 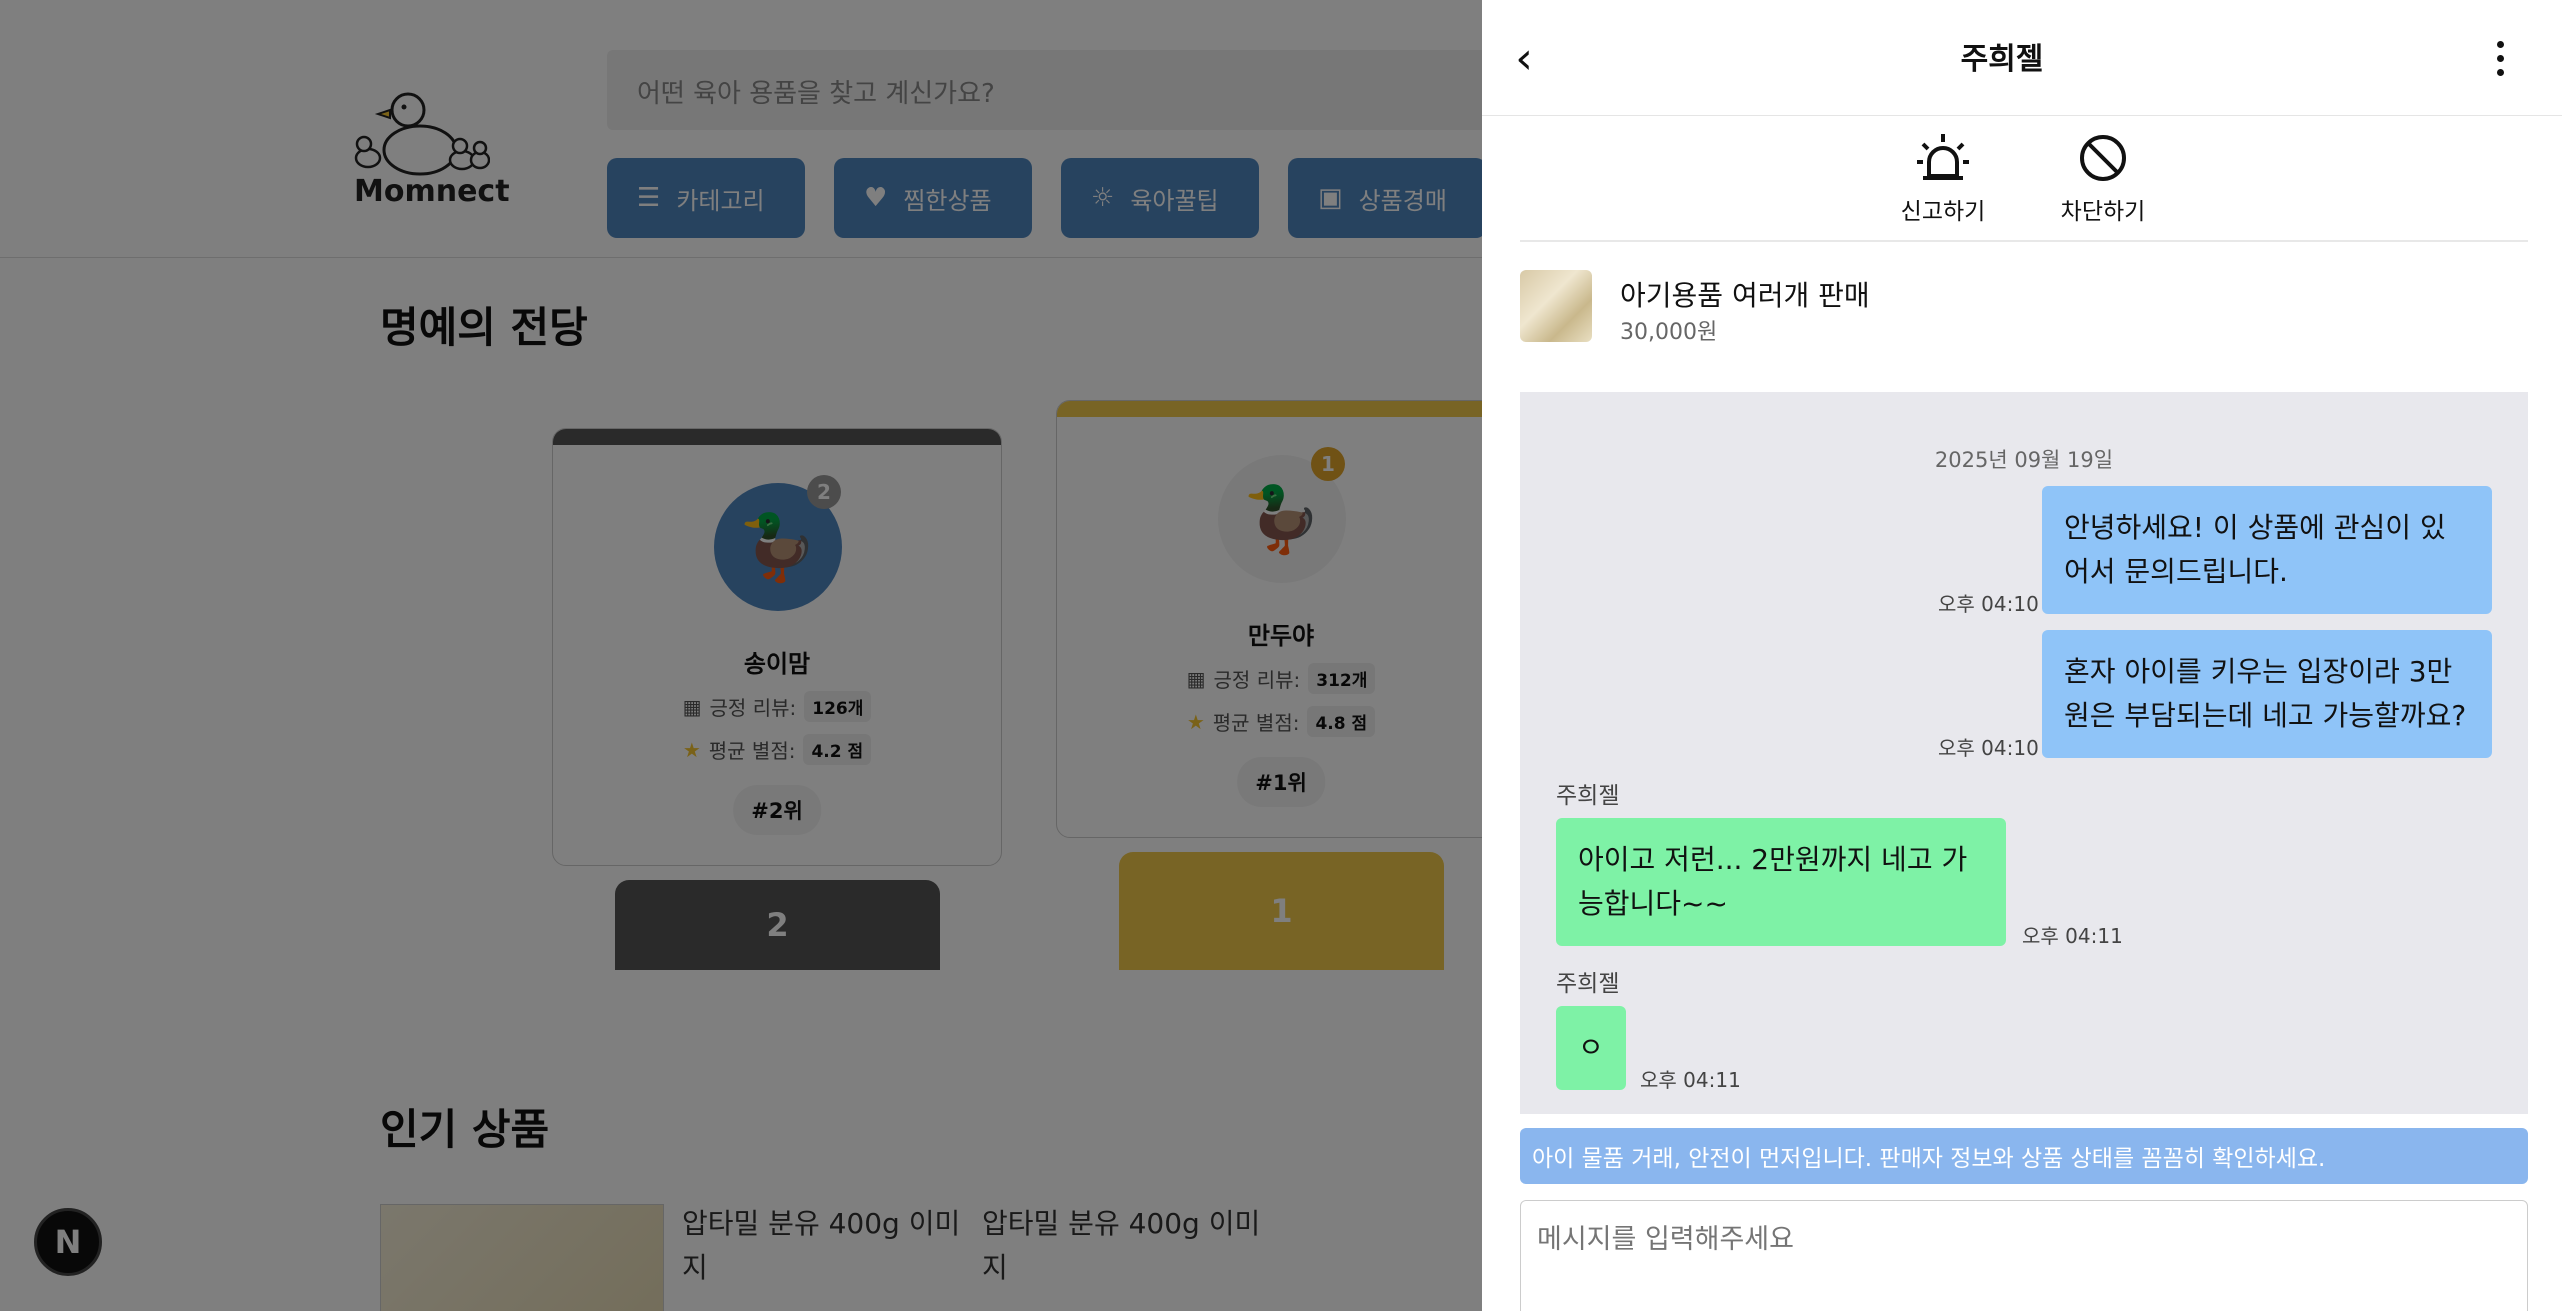 What do you see at coordinates (1781, 882) in the screenshot?
I see `message-bubble-received: 아이고 저런... 2만원까지 네고 가능합니다~~` at bounding box center [1781, 882].